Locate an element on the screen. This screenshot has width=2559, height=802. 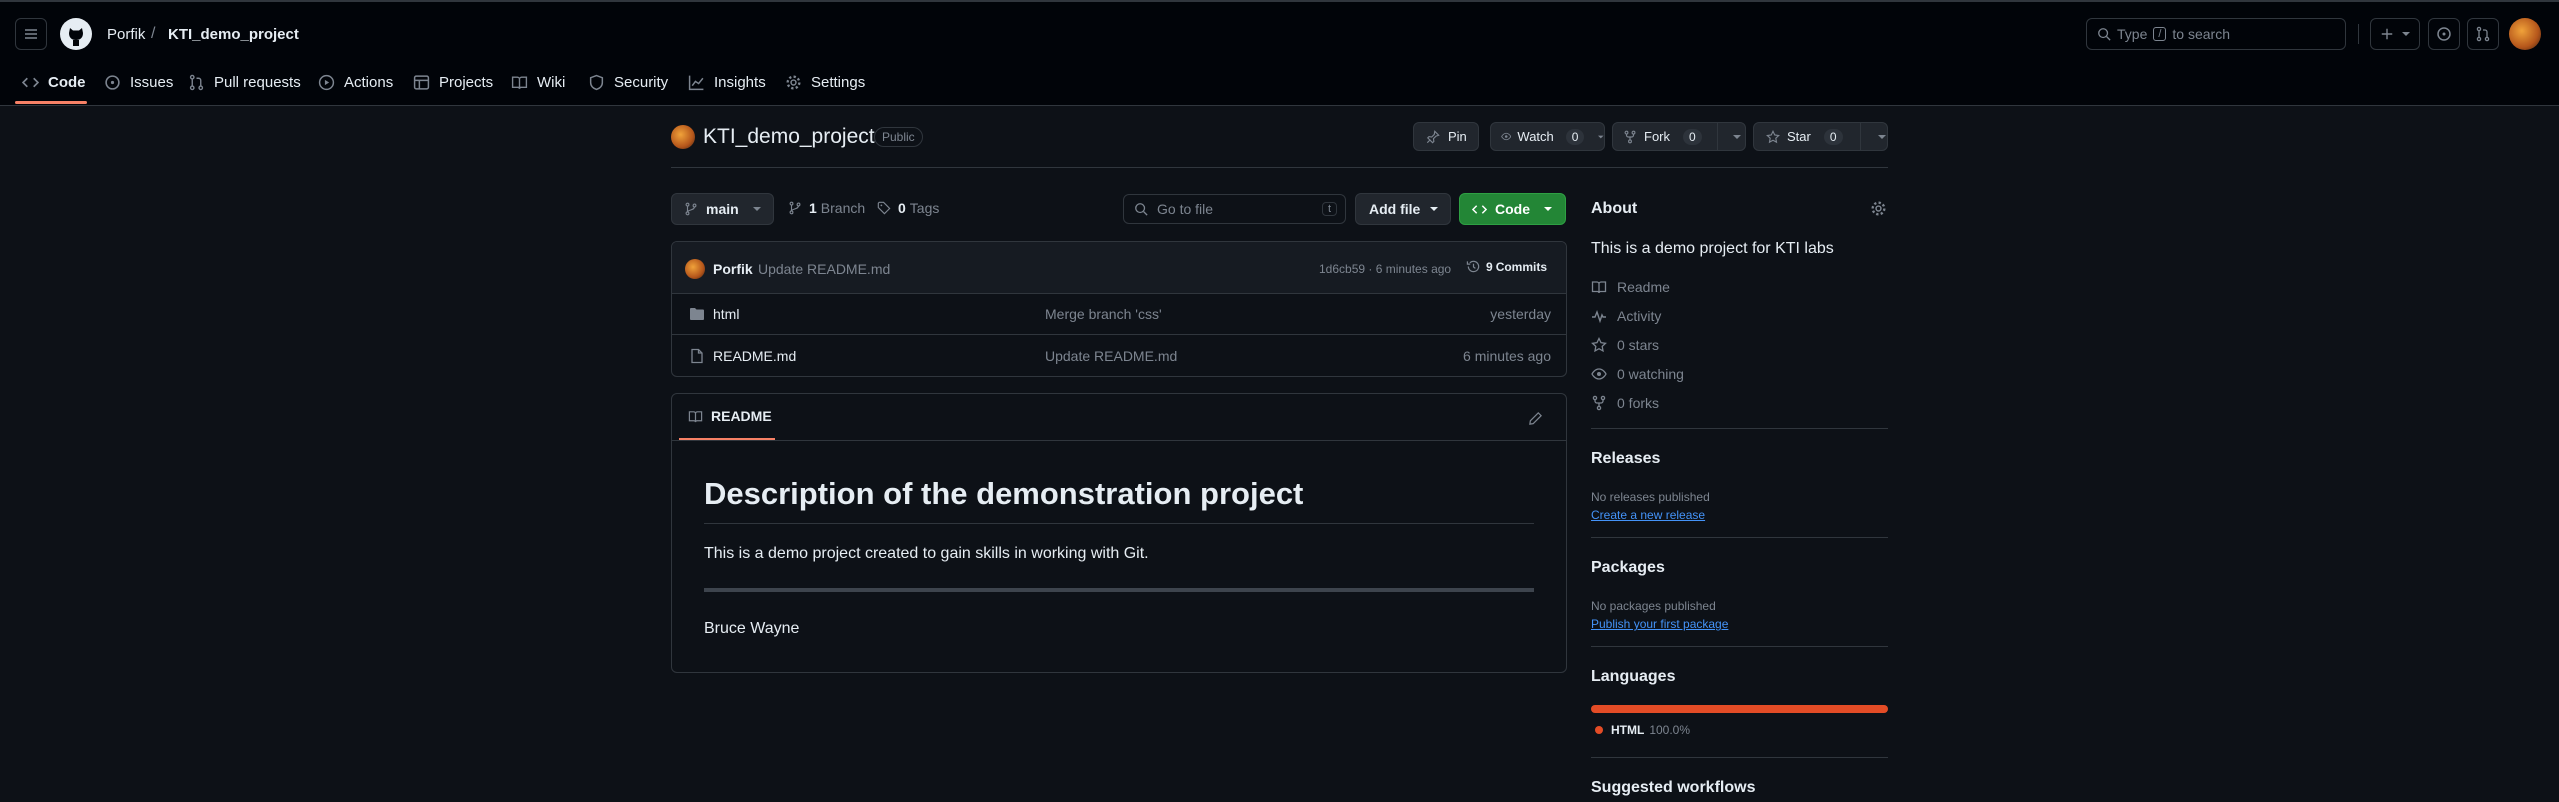
menu-button is located at coordinates (31, 34).